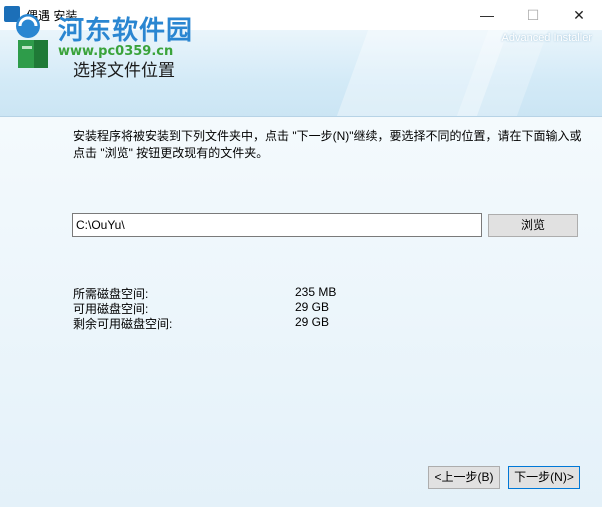  I want to click on next-button: 下一步(N)>, so click(544, 477).